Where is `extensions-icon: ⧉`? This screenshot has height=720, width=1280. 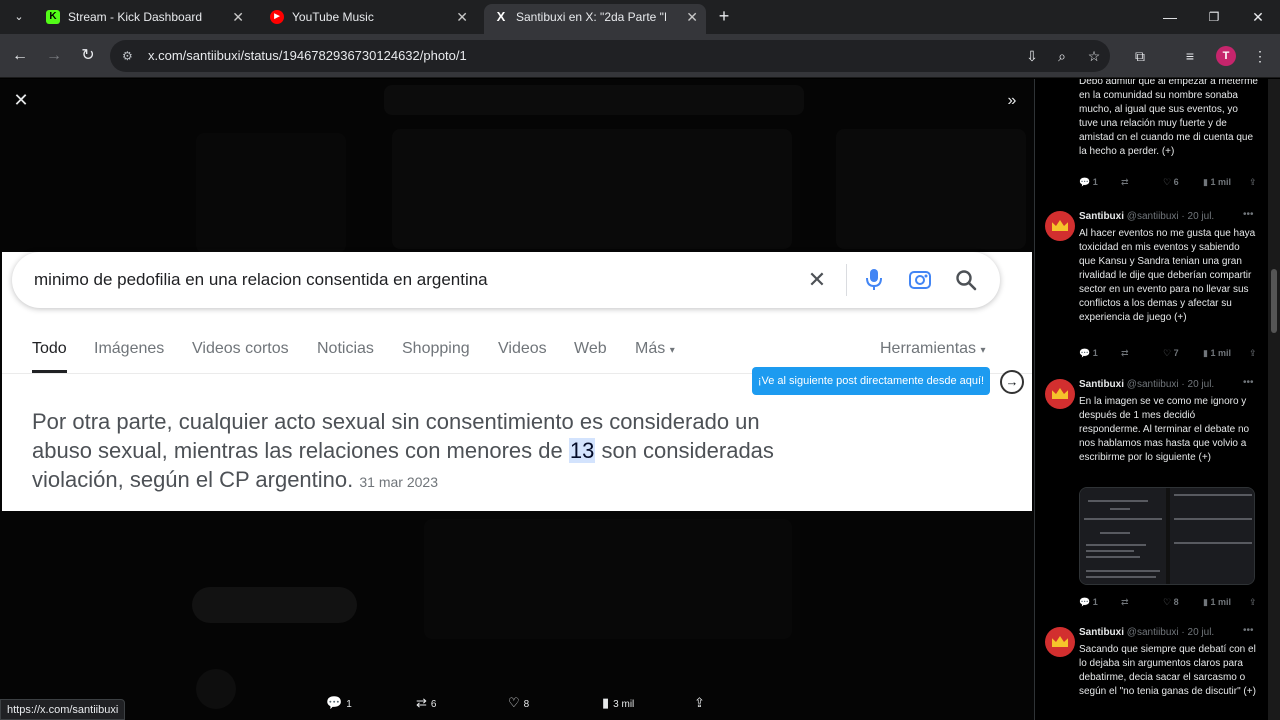 extensions-icon: ⧉ is located at coordinates (1140, 56).